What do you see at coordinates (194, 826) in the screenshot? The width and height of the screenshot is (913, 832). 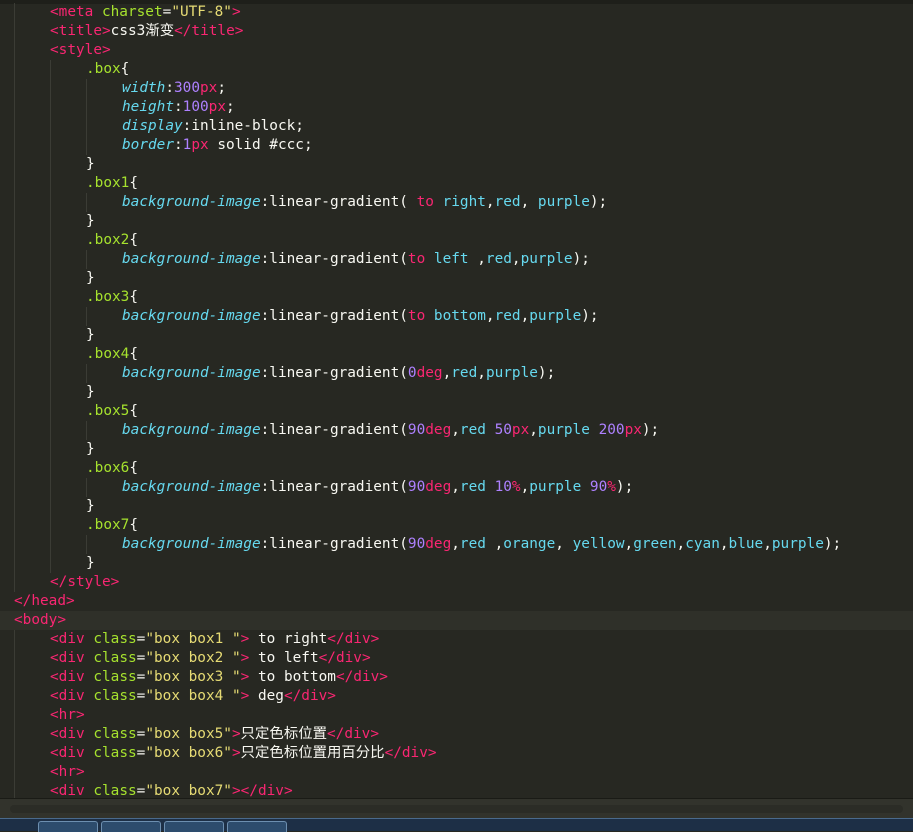 I see `chrome-icon` at bounding box center [194, 826].